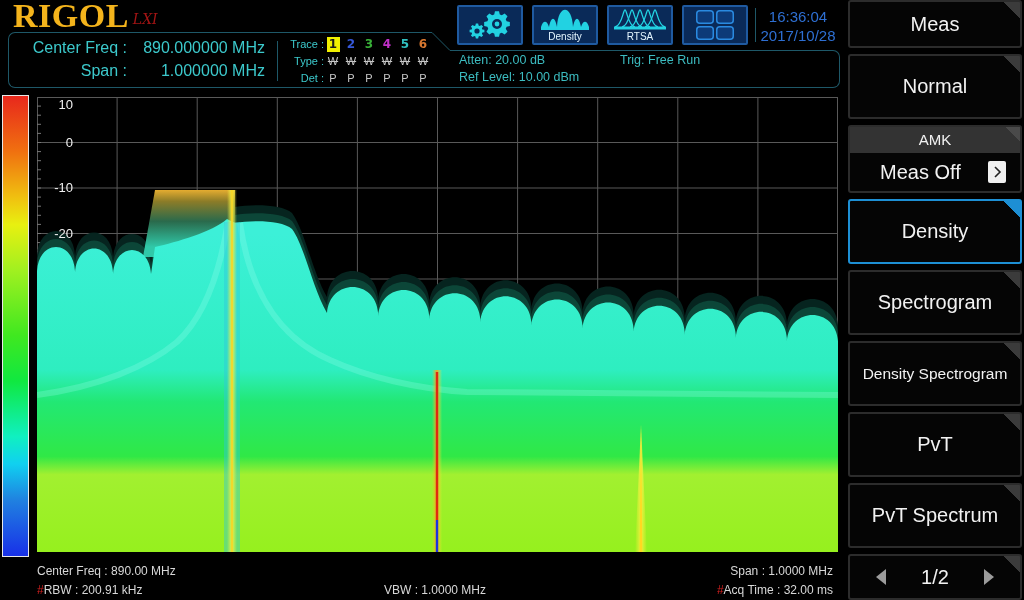 This screenshot has height=600, width=1024. What do you see at coordinates (145, 19) in the screenshot?
I see `logo-suffix-text: LXI` at bounding box center [145, 19].